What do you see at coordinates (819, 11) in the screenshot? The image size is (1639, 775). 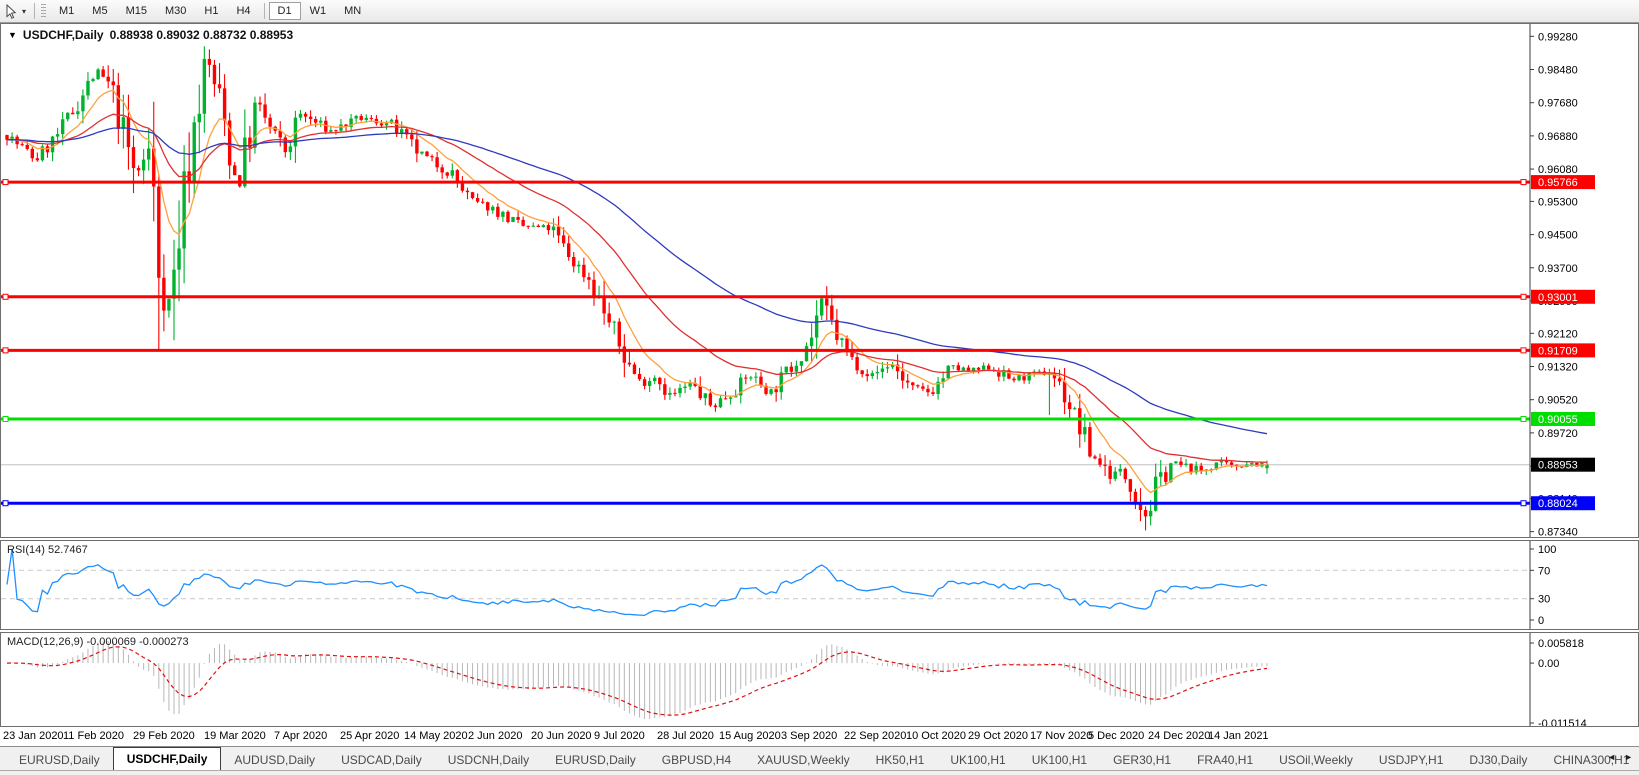 I see `timeframe-toolbar: ▾ M1 M5 M15 M30 H1 H4 D1 W1 MN` at bounding box center [819, 11].